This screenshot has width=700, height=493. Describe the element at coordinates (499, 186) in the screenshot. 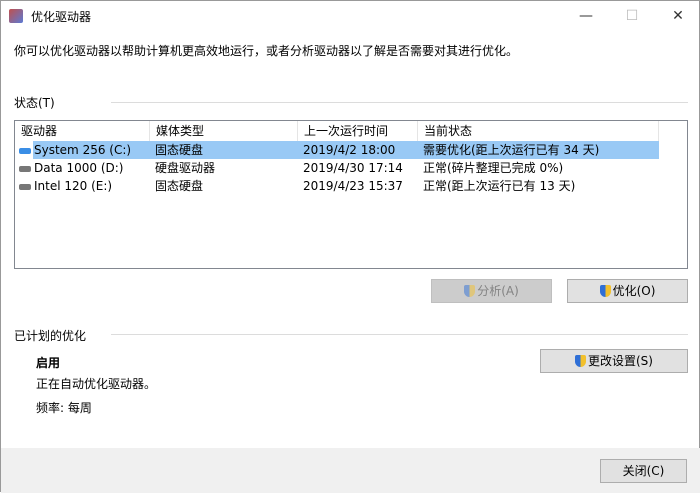

I see `current-state: 正常(距上次运行已有 13 天)` at that location.